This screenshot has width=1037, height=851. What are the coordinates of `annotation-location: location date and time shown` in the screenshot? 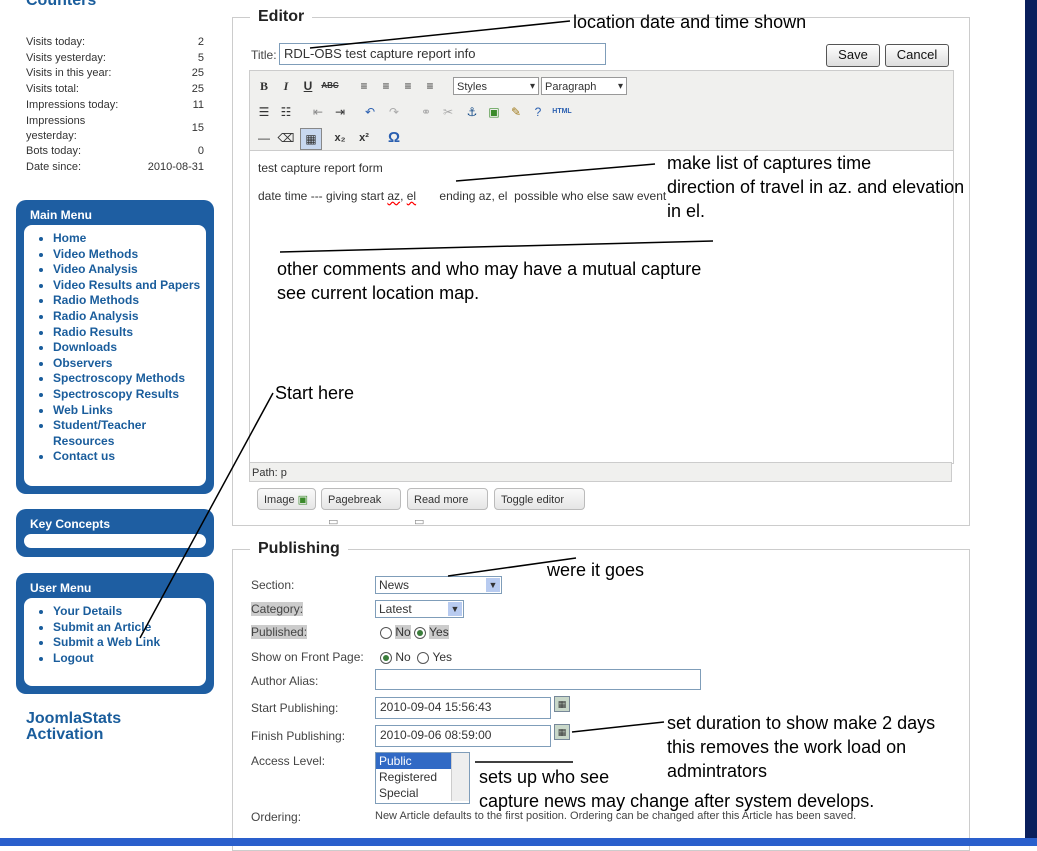 It's located at (690, 22).